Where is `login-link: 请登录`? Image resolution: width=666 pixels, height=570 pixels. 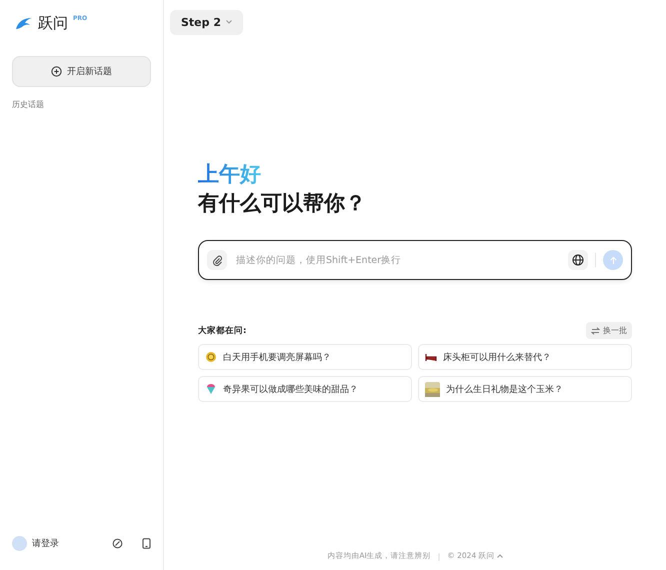 login-link: 请登录 is located at coordinates (69, 543).